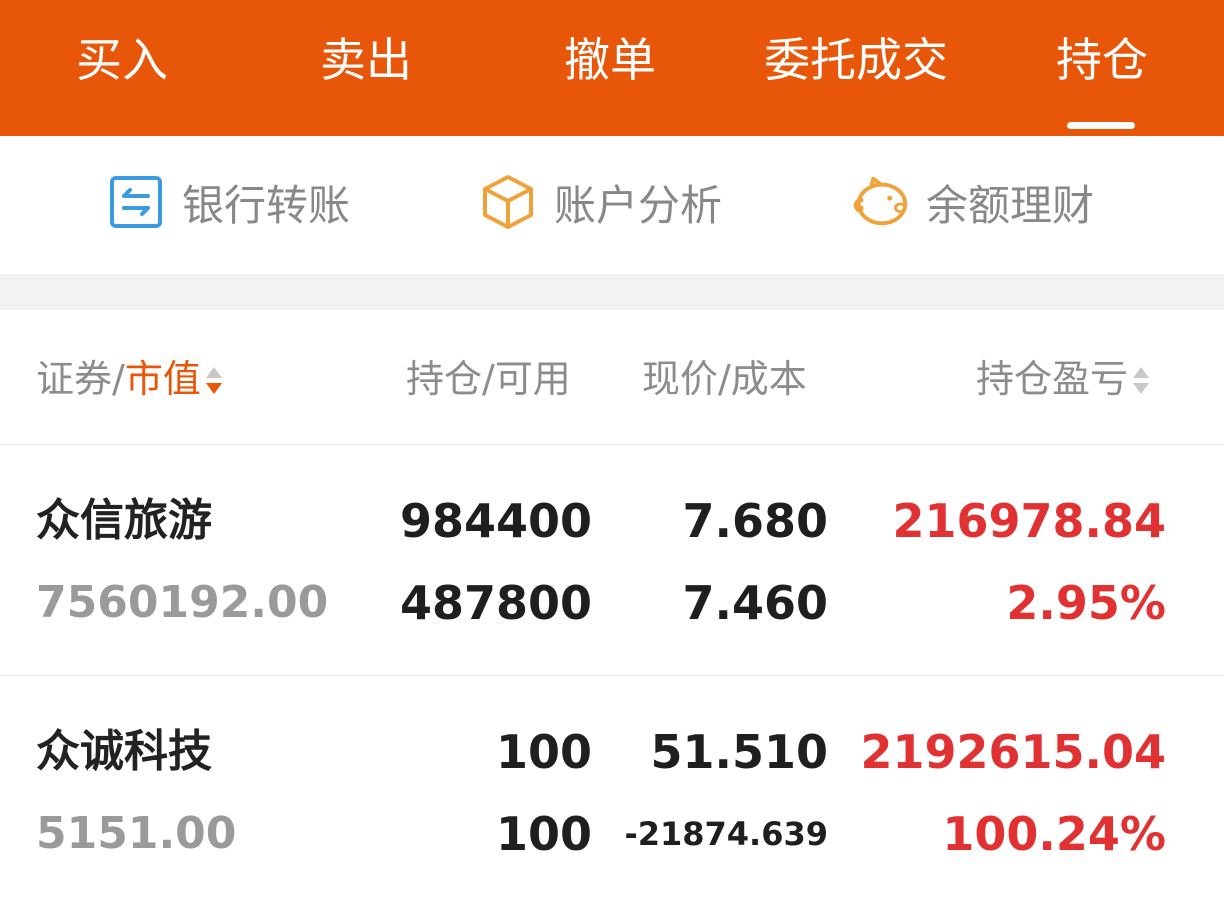 The height and width of the screenshot is (906, 1224). What do you see at coordinates (543, 834) in the screenshot?
I see `available-qty: 100` at bounding box center [543, 834].